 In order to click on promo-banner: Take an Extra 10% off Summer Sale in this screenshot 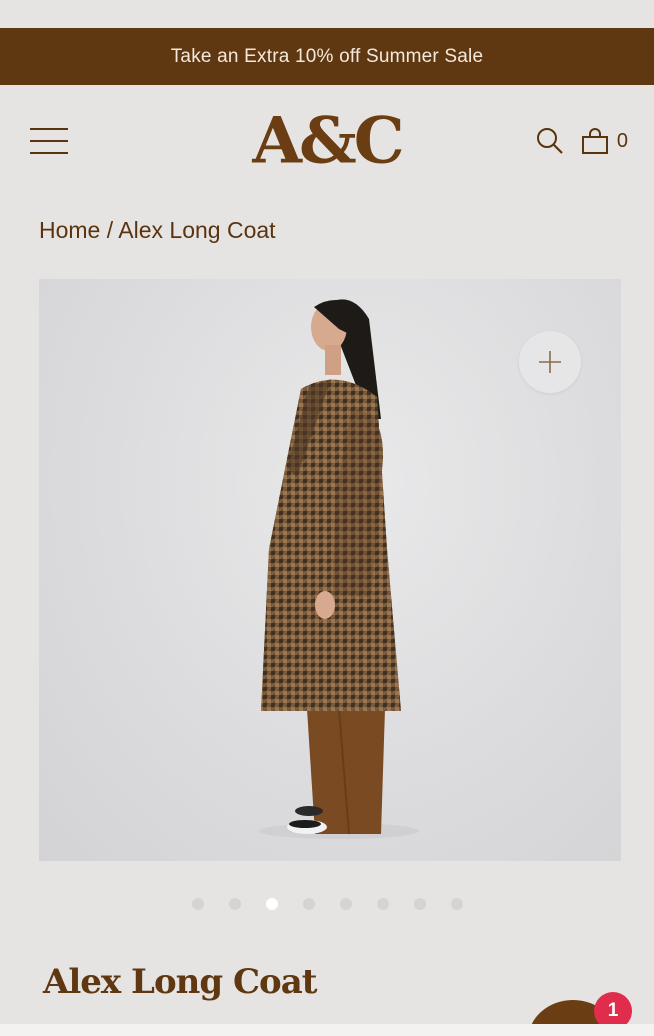, I will do `click(327, 56)`.